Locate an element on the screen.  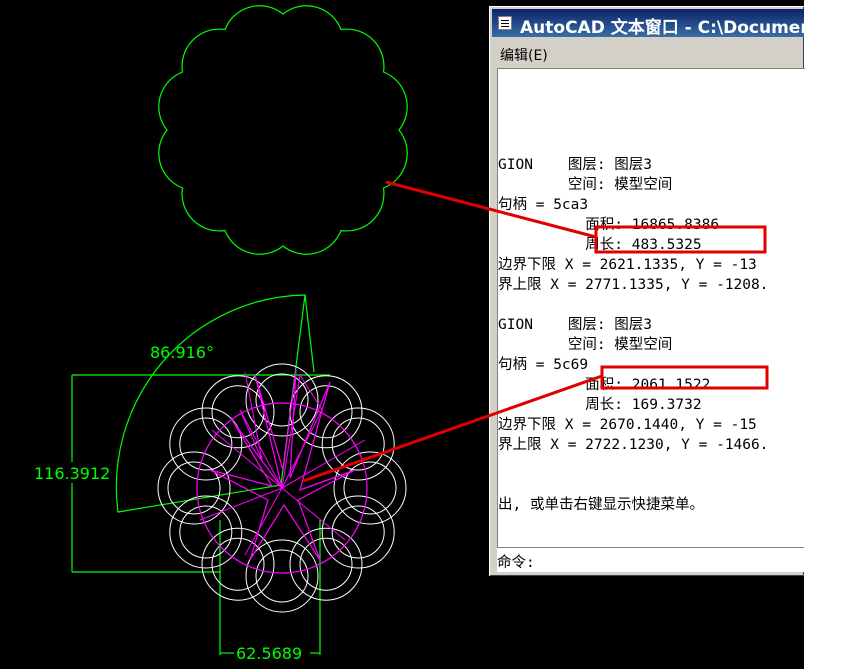
history-line: 界上限 X = 2771.1335, Y = -1208. is located at coordinates (633, 285).